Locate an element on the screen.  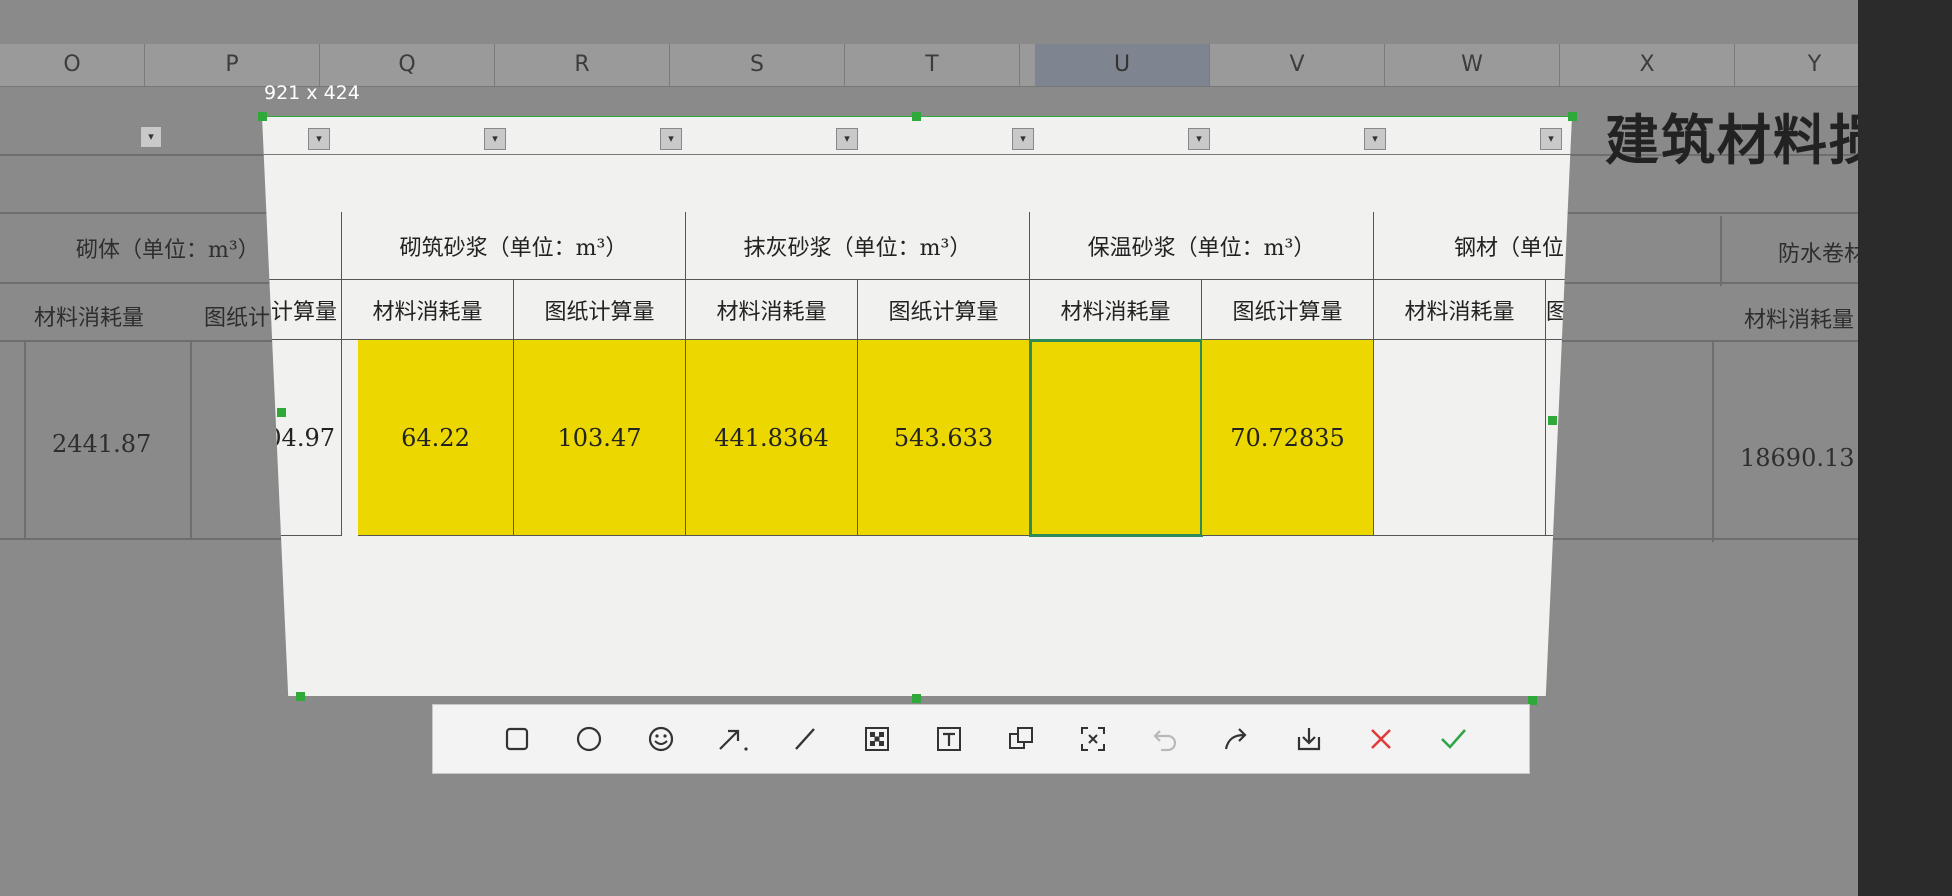
value-cell: 103.47 is located at coordinates (600, 438).